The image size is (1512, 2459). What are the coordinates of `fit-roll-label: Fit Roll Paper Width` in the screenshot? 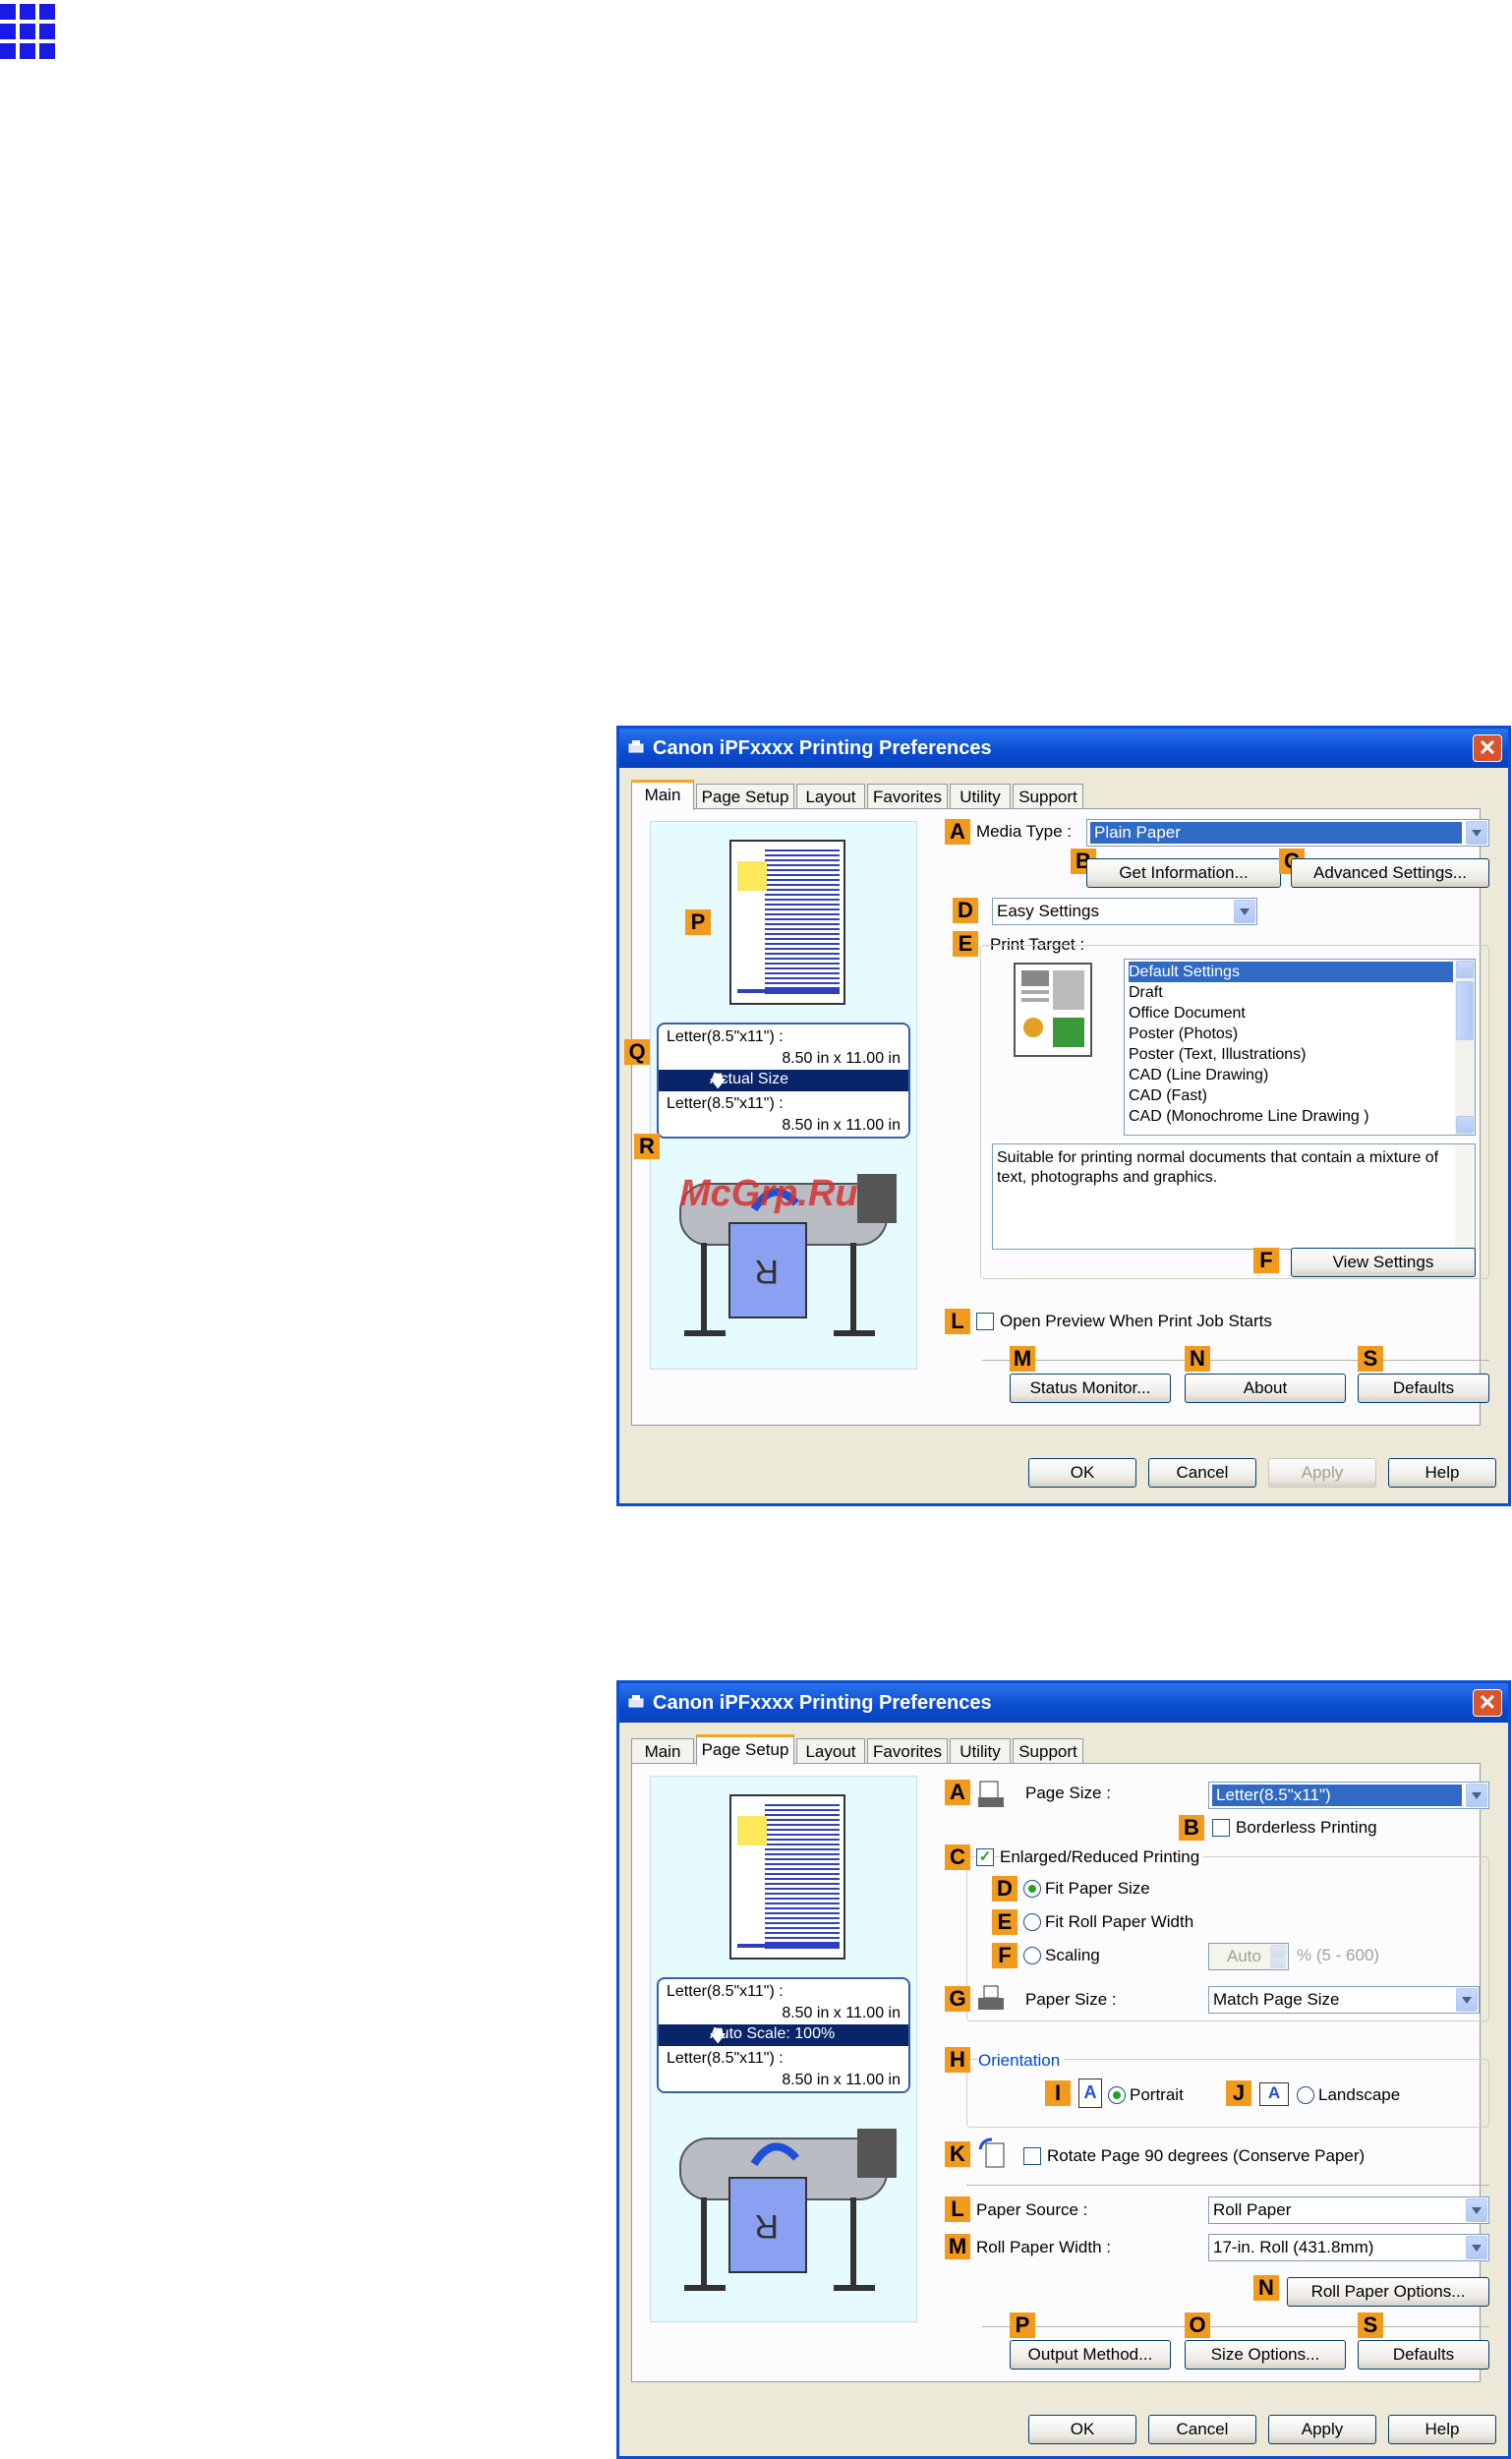 It's located at (1119, 1921).